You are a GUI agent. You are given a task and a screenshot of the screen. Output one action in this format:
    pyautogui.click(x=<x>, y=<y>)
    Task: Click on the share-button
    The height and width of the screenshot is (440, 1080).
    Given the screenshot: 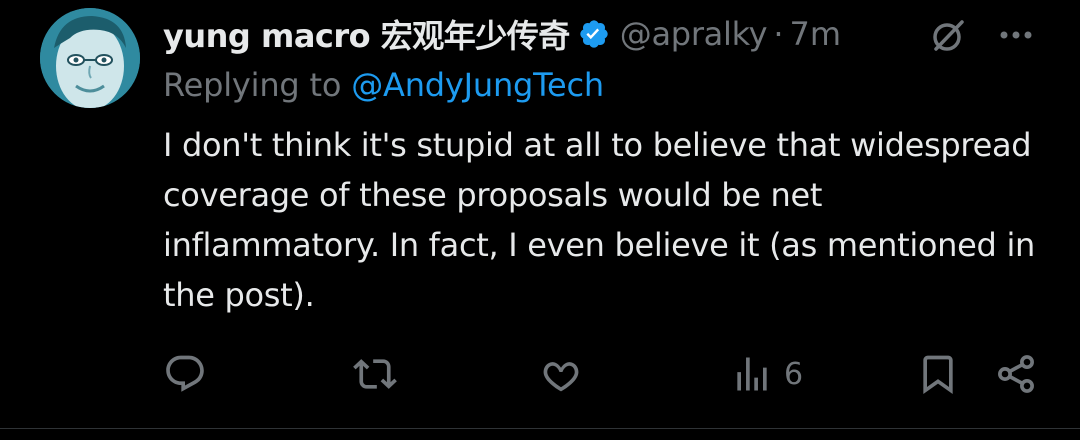 What is the action you would take?
    pyautogui.click(x=1016, y=374)
    